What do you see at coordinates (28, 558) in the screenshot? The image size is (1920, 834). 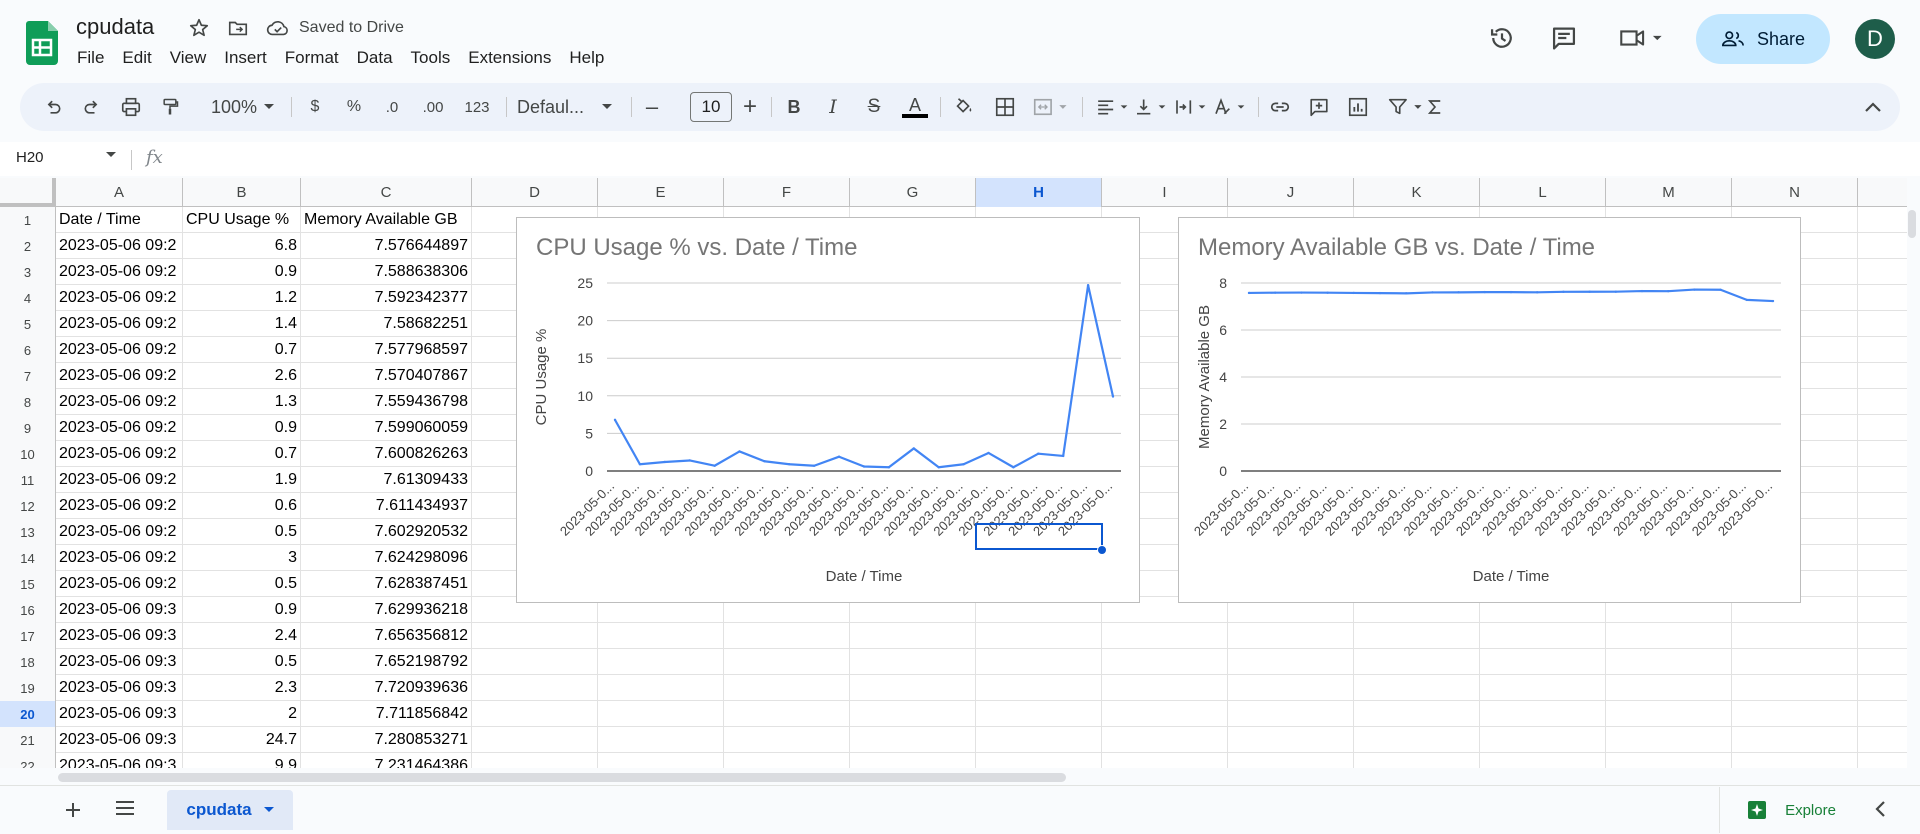 I see `row-header: 14` at bounding box center [28, 558].